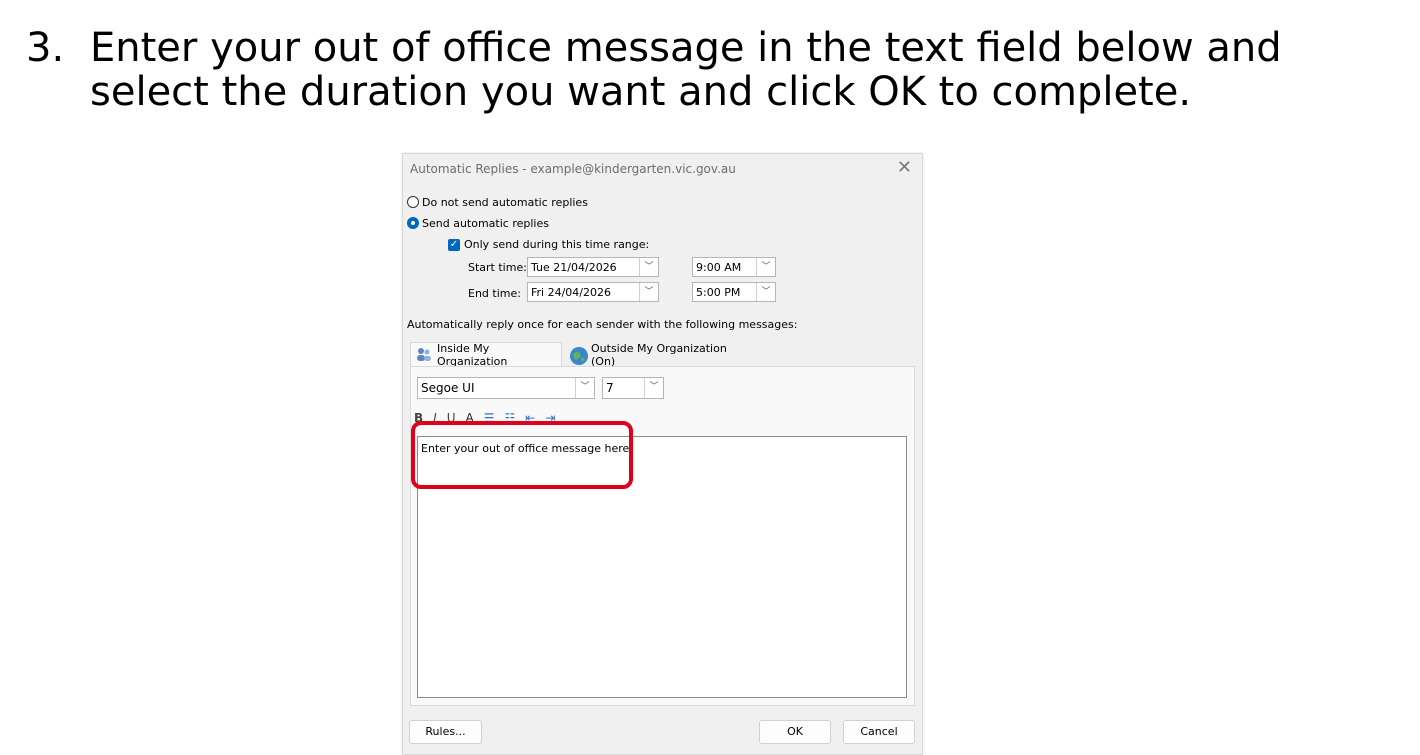  What do you see at coordinates (718, 292) in the screenshot?
I see `end-time-value: 5:00 PM` at bounding box center [718, 292].